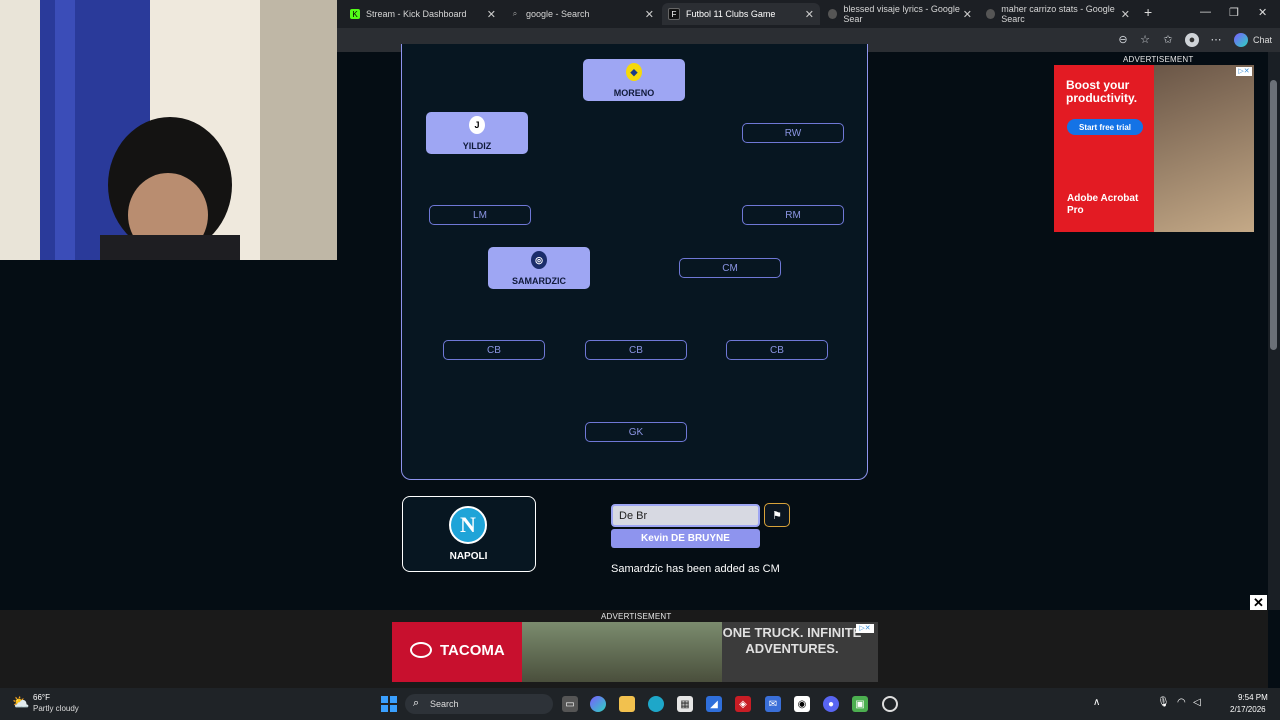 This screenshot has width=1280, height=720. I want to click on slot-rm: RM, so click(793, 215).